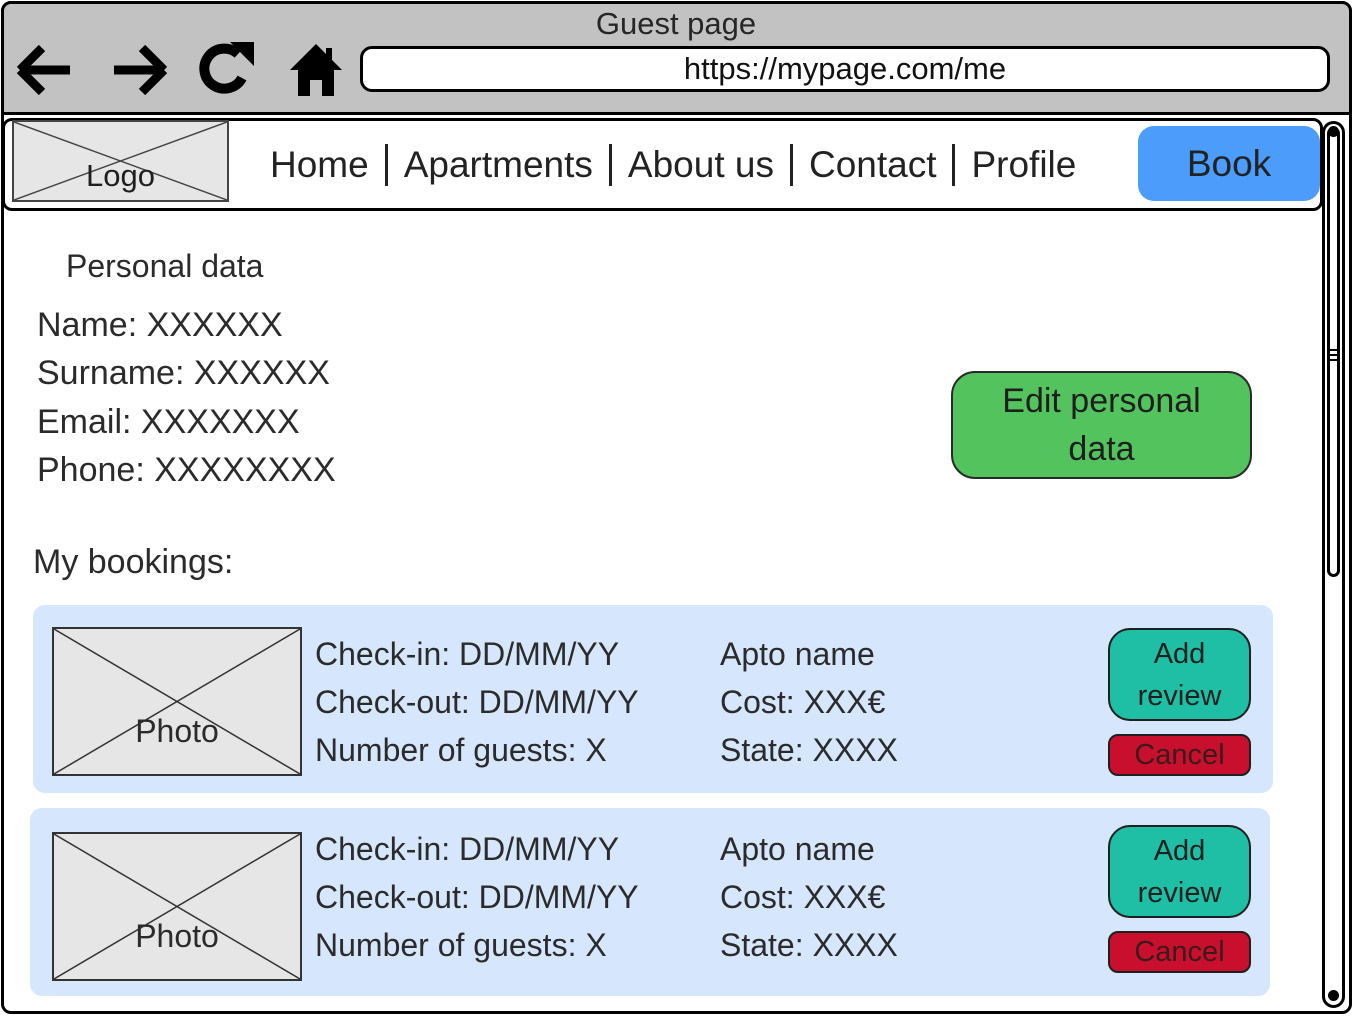  Describe the element at coordinates (701, 165) in the screenshot. I see `nav-about-us: About us` at that location.